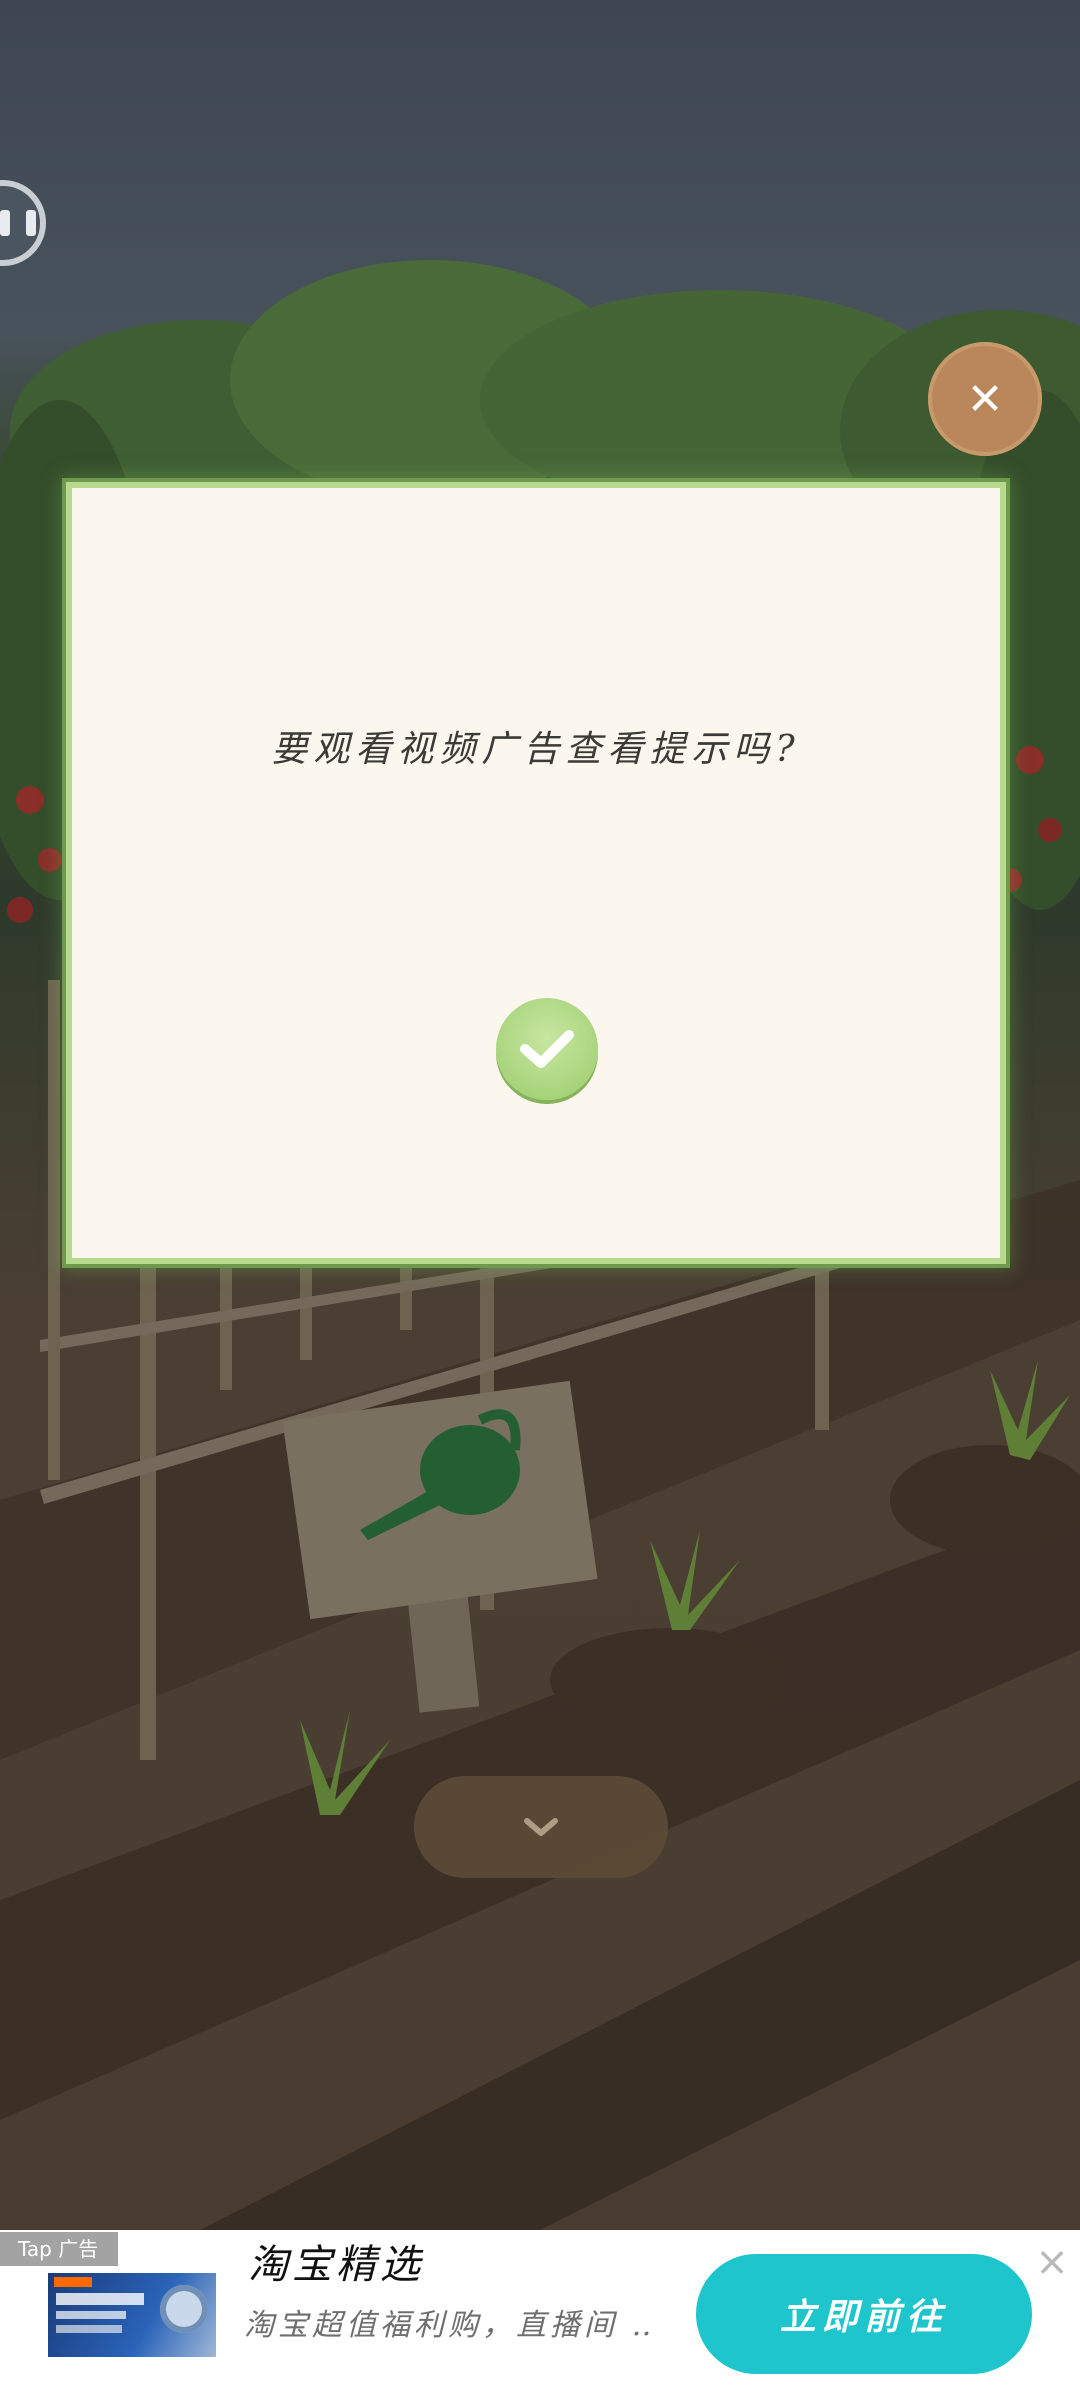 This screenshot has width=1080, height=2400. Describe the element at coordinates (336, 2261) in the screenshot. I see `ad-title: 淘宝精选` at that location.